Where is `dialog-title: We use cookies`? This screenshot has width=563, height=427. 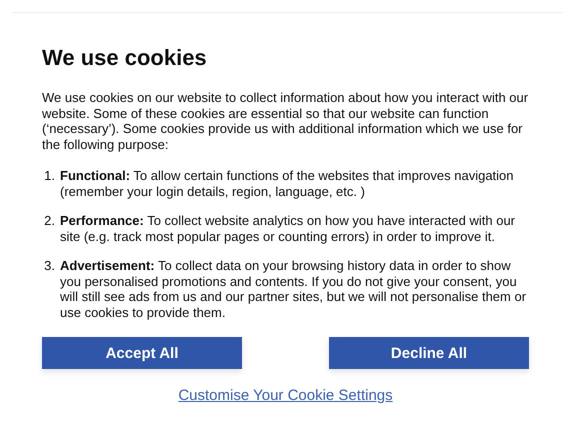
dialog-title: We use cookies is located at coordinates (125, 58).